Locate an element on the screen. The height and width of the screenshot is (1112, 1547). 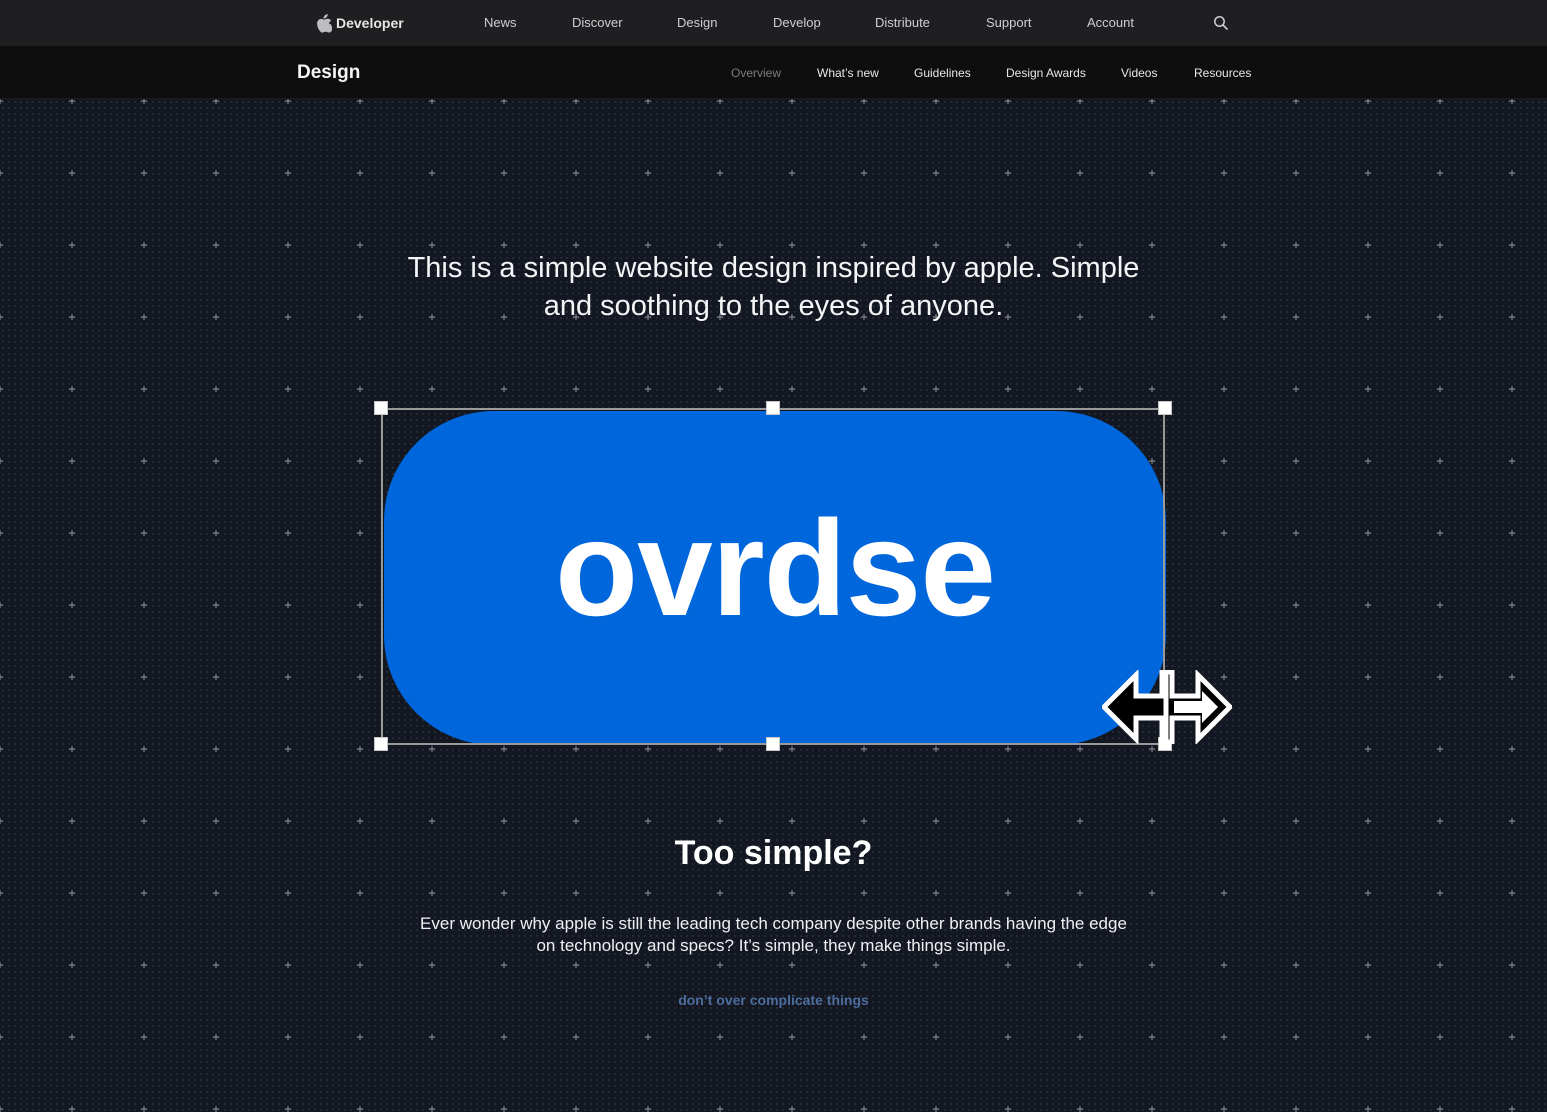
resize-handle-bottom is located at coordinates (773, 744).